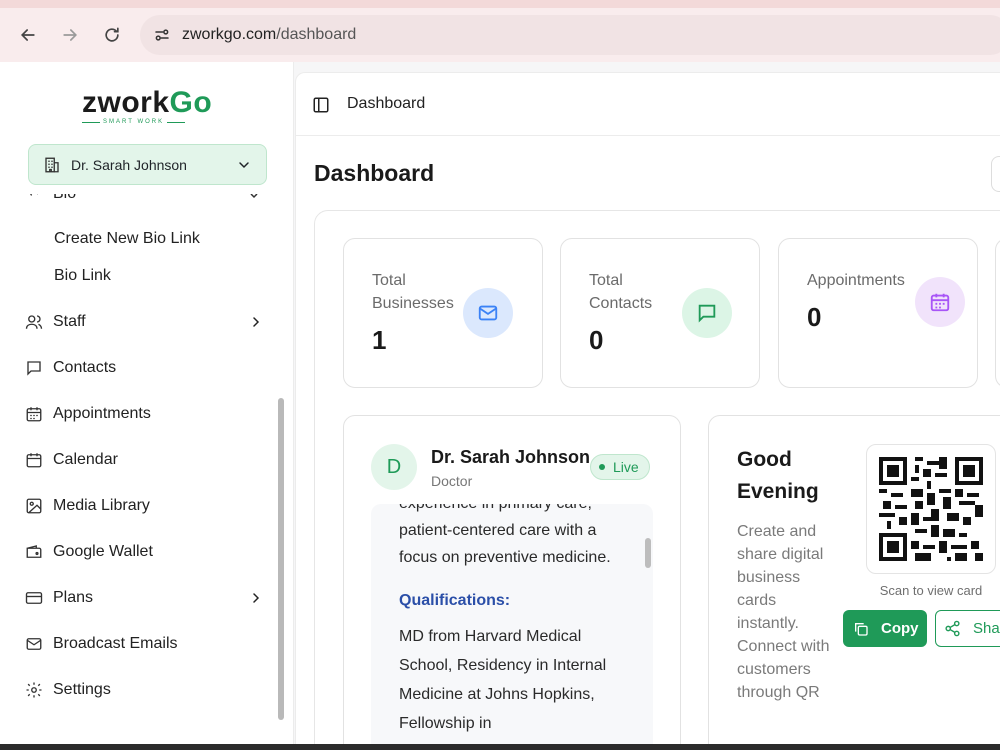  I want to click on browser-toolbar: zworkgo.com/dashboard, so click(500, 35).